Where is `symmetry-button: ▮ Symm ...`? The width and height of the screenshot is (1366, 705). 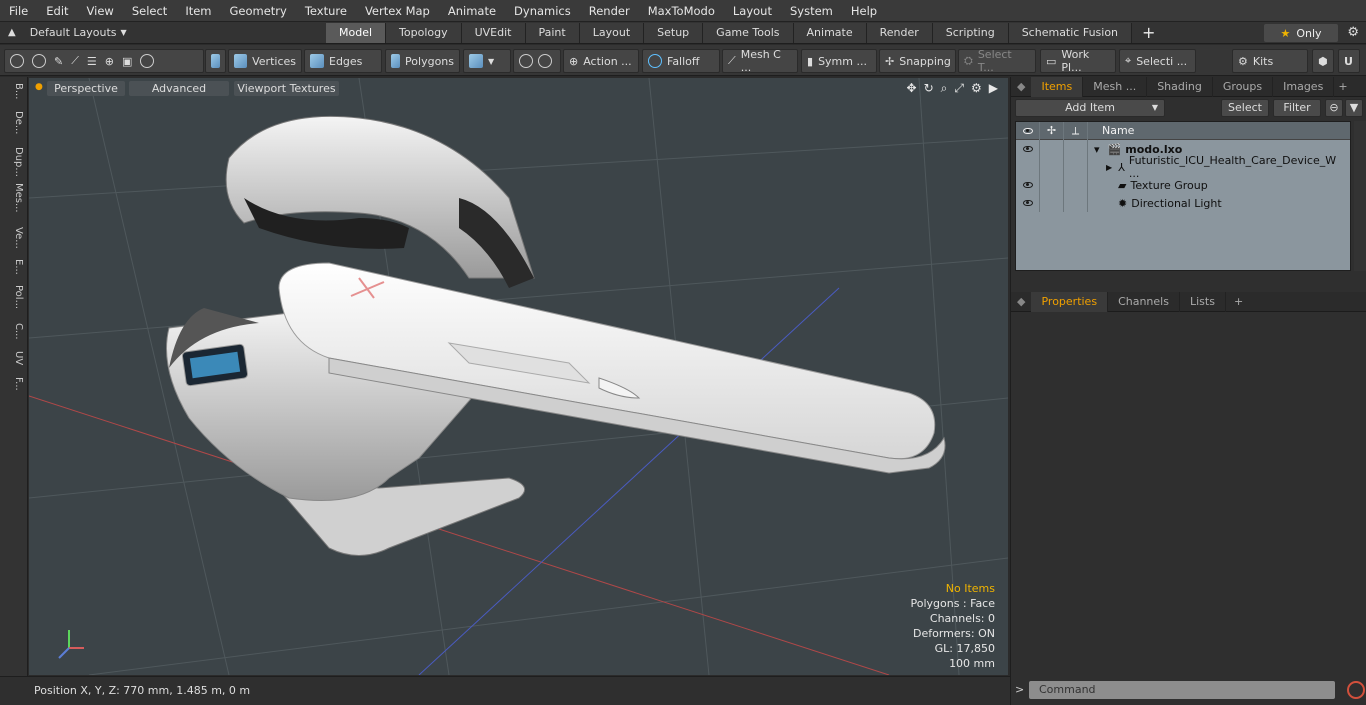
symmetry-button: ▮ Symm ... is located at coordinates (839, 61).